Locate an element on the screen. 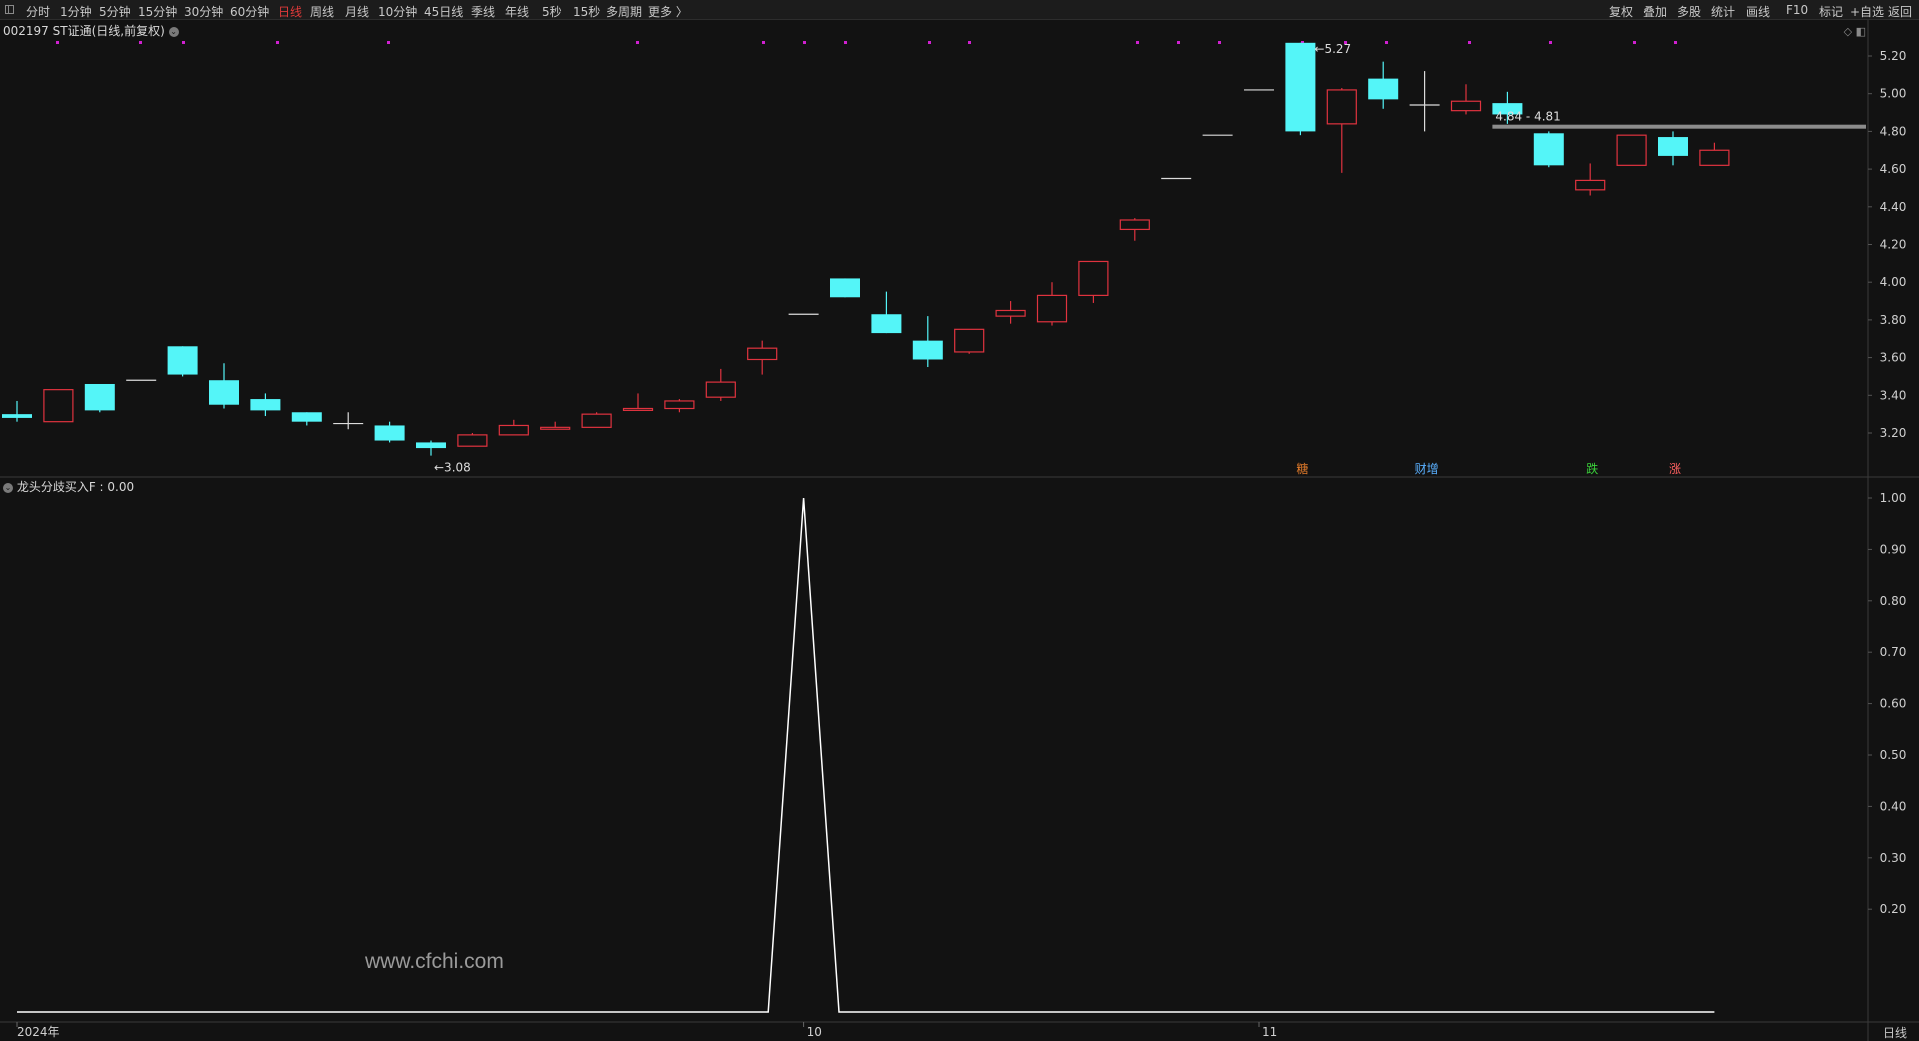 The width and height of the screenshot is (1919, 1041). time-tick-label: 11 is located at coordinates (1269, 1032).